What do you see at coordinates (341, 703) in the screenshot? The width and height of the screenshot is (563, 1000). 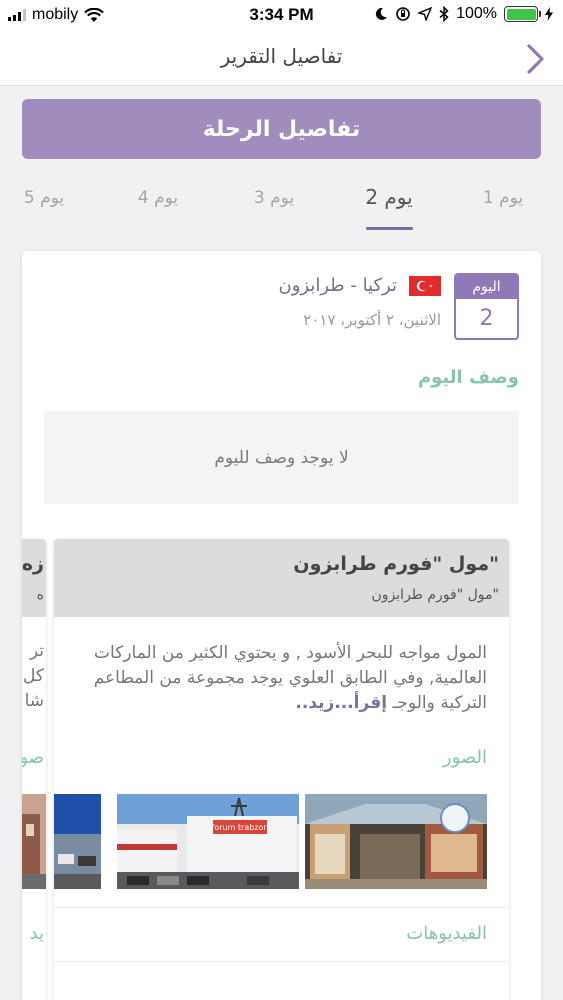 I see `read-more-link: إقرأ...زيد..` at bounding box center [341, 703].